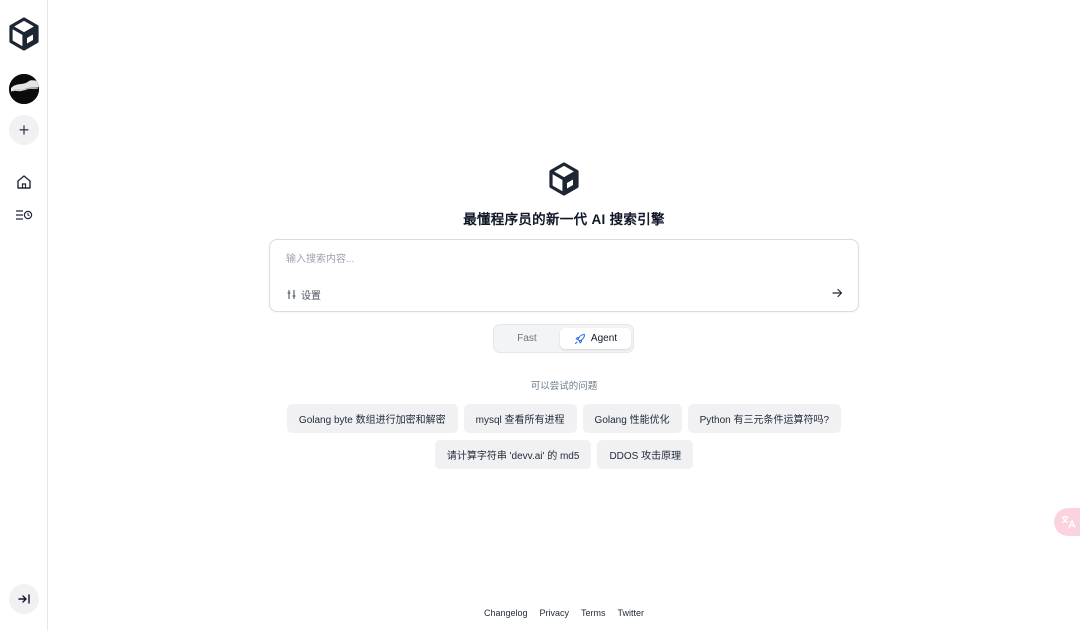 Image resolution: width=1080 pixels, height=631 pixels. Describe the element at coordinates (764, 418) in the screenshot. I see `suggestion-chip: Python 有三元条件运算符吗?` at that location.